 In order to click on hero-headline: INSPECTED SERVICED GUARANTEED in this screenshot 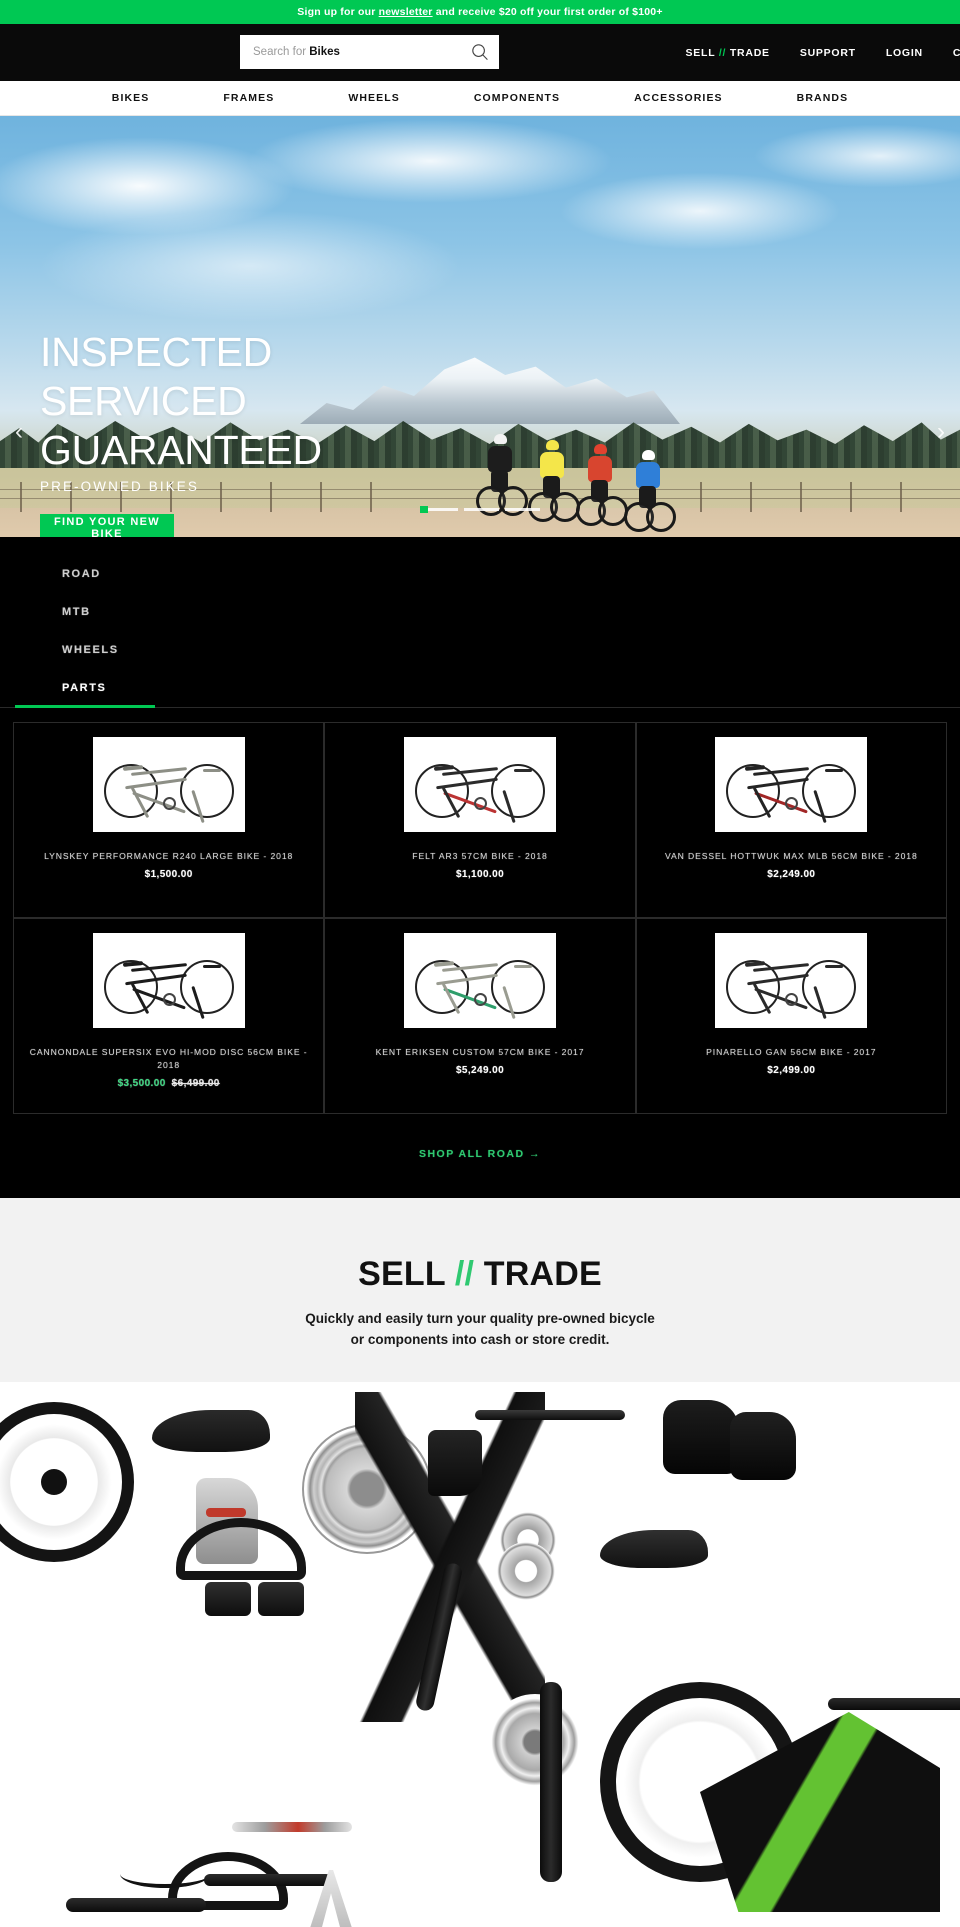, I will do `click(181, 401)`.